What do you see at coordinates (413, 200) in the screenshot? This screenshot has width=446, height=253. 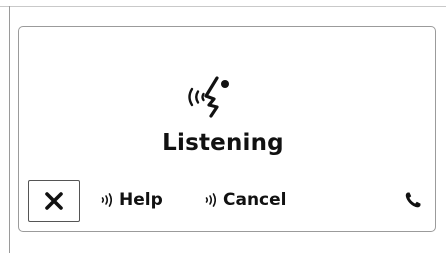 I see `phone-icon` at bounding box center [413, 200].